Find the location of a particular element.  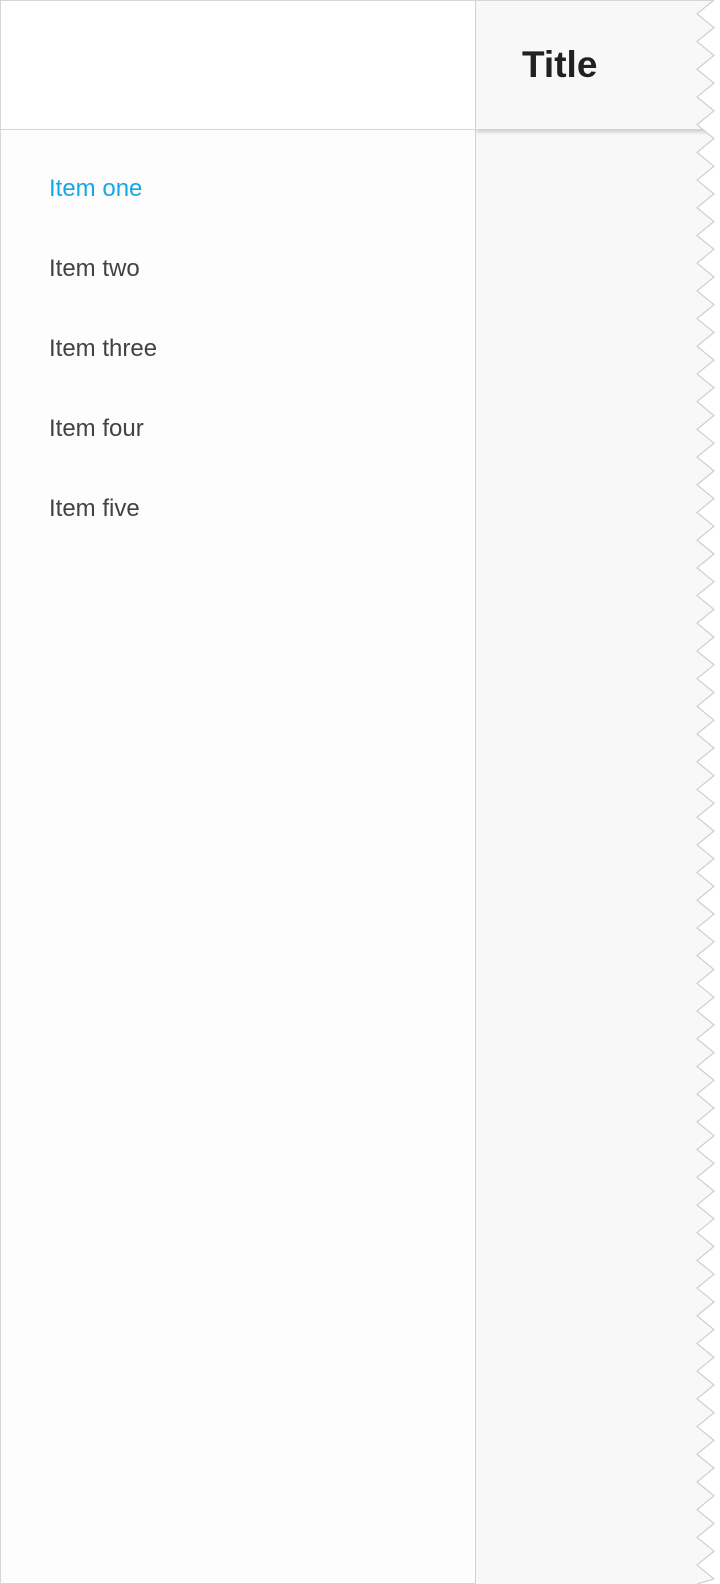

drawer-item-one: Item one is located at coordinates (238, 189).